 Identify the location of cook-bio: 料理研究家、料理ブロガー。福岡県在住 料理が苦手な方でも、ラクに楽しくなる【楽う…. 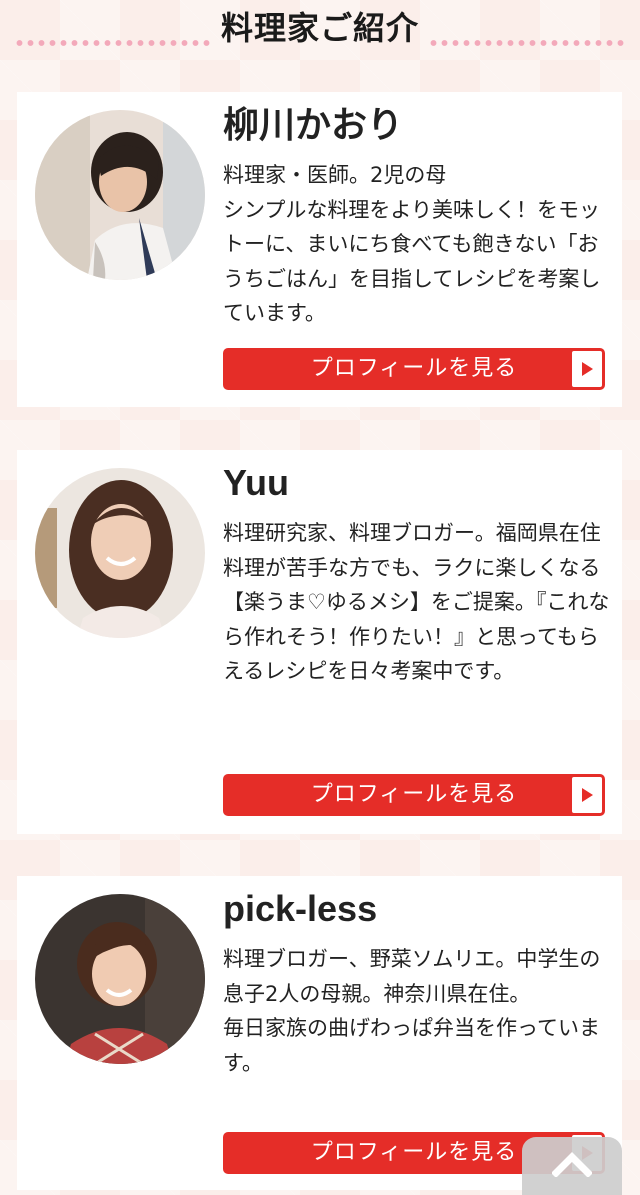
(416, 602).